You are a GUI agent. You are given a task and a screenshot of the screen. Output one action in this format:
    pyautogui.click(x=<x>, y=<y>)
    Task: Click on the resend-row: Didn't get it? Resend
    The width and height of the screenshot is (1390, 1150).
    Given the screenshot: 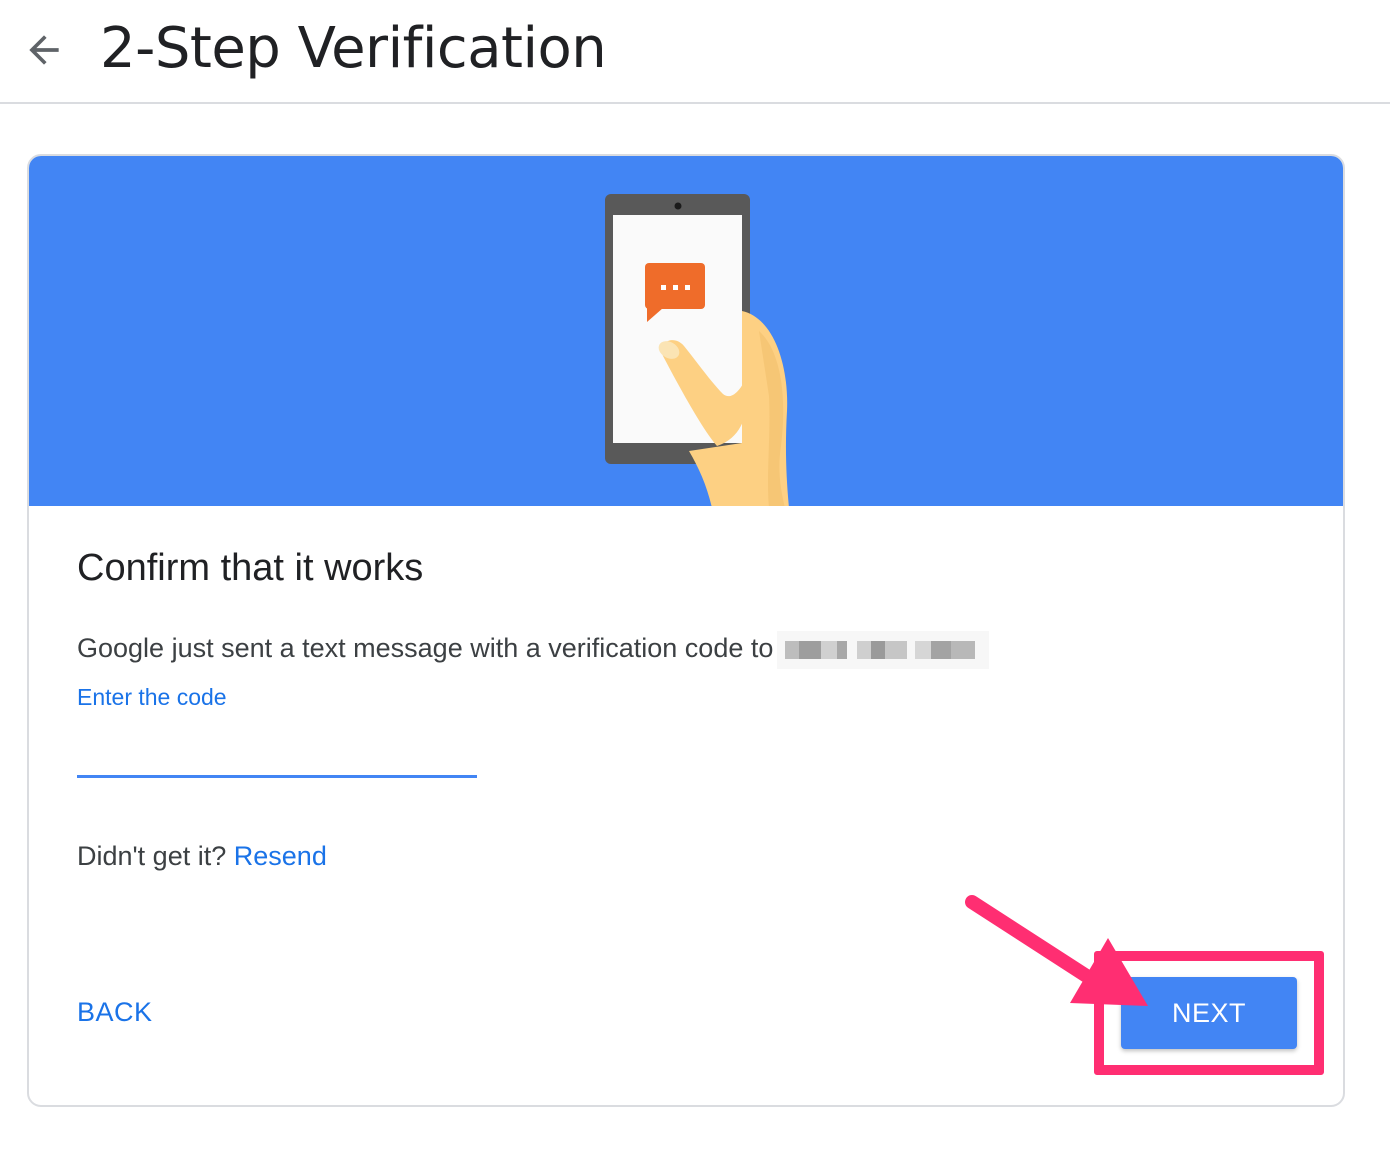 What is the action you would take?
    pyautogui.click(x=202, y=856)
    